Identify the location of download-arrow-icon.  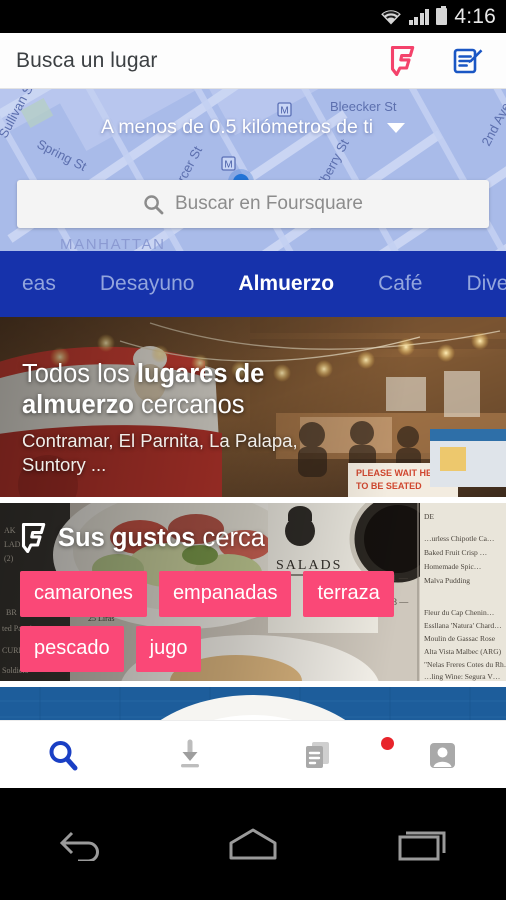
(189, 753).